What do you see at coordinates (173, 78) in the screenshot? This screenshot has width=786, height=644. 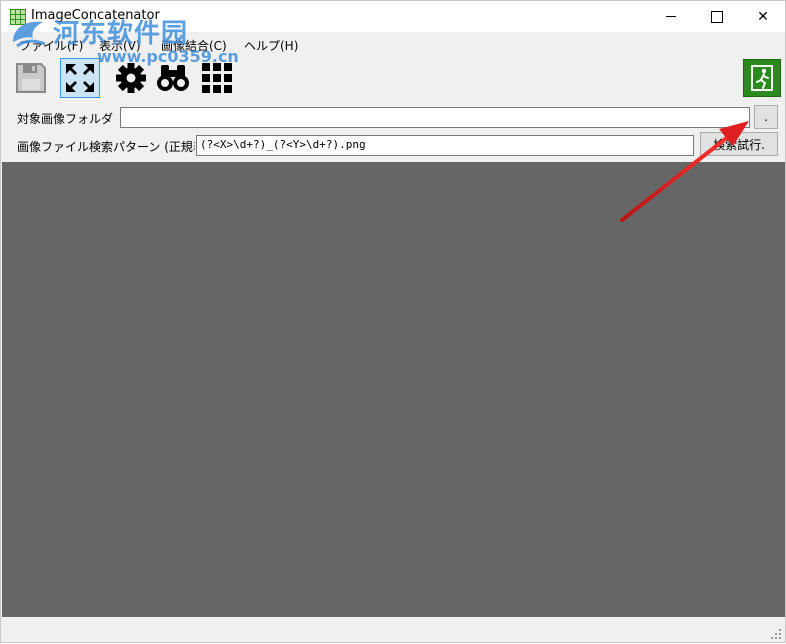 I see `binoculars-icon` at bounding box center [173, 78].